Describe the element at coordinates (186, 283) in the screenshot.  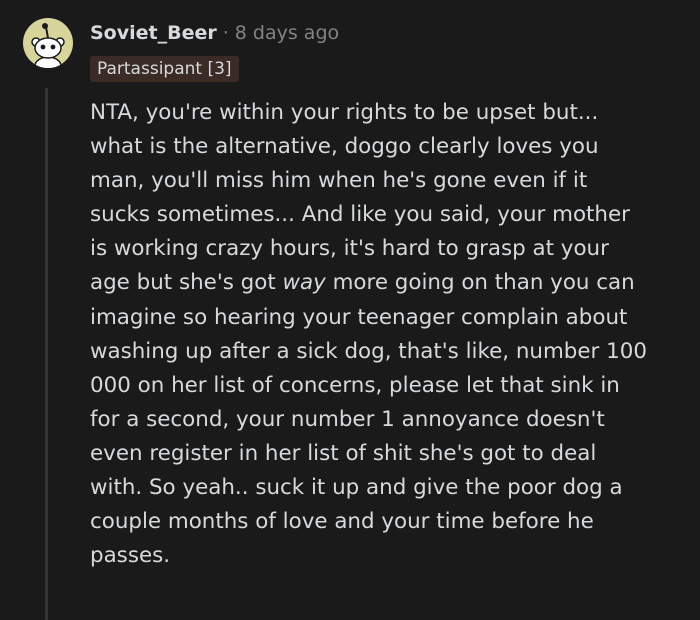
I see `body-text: age but she's got` at that location.